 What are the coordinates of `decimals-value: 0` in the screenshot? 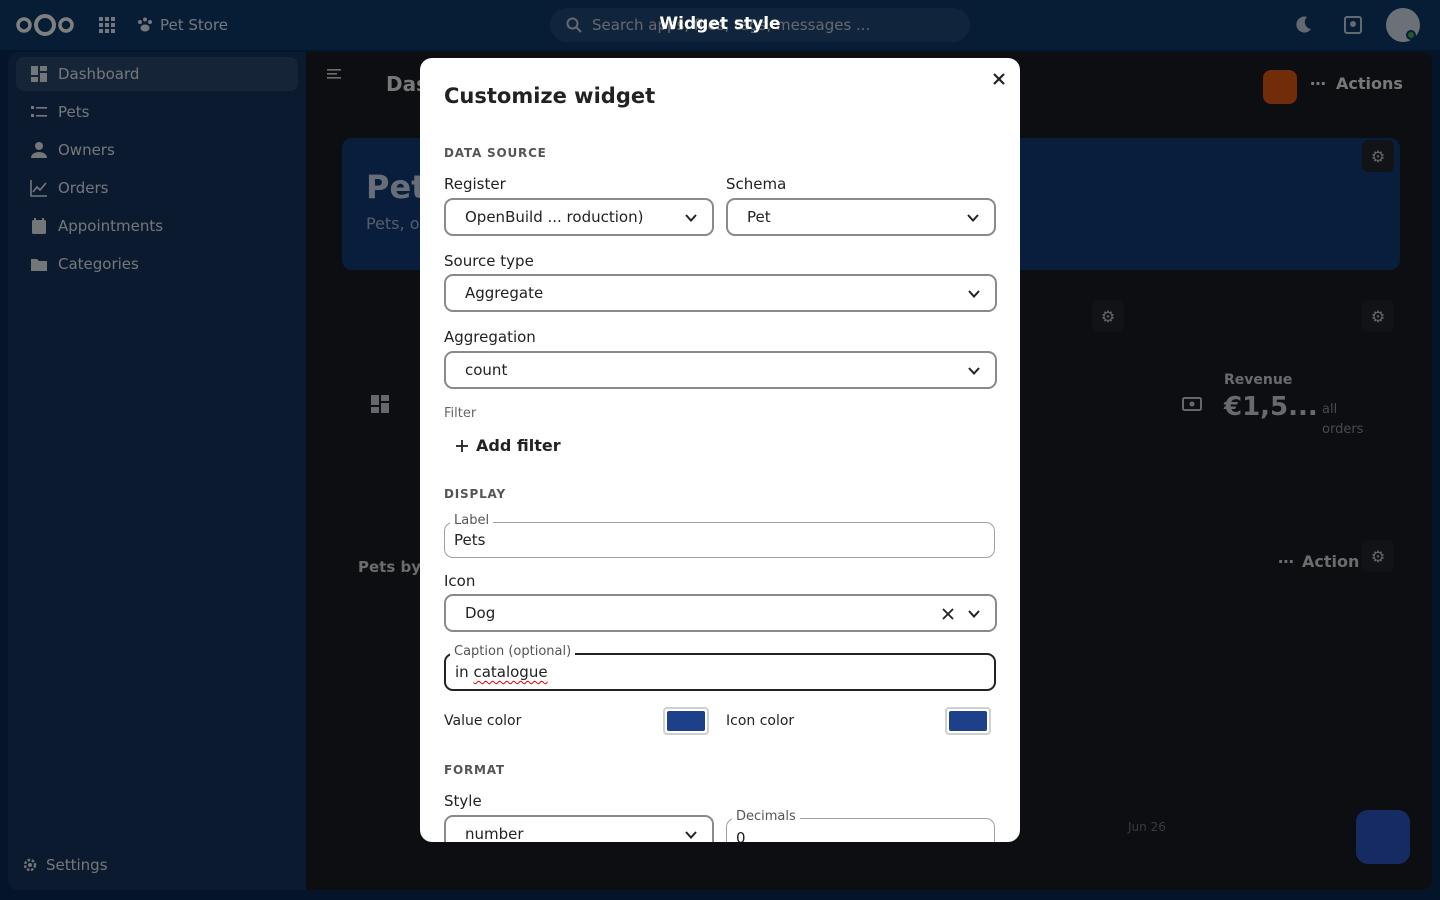 It's located at (741, 835).